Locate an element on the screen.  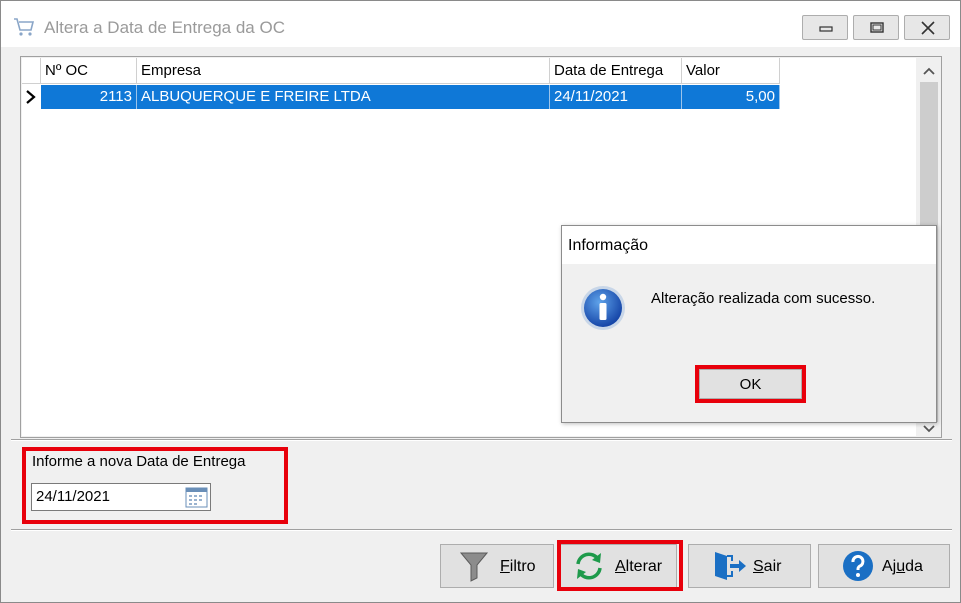
scroll-up-icon is located at coordinates (929, 71).